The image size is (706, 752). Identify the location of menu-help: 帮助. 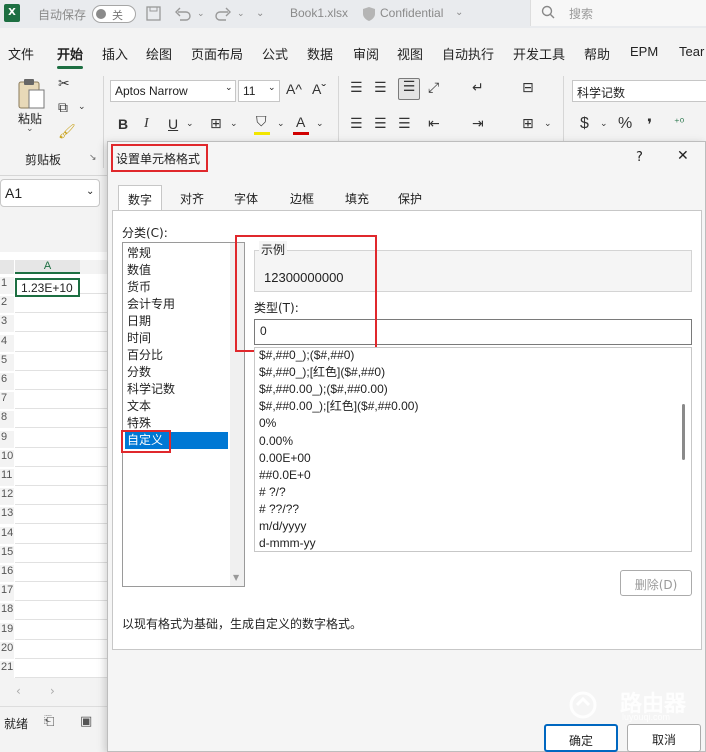
(597, 53).